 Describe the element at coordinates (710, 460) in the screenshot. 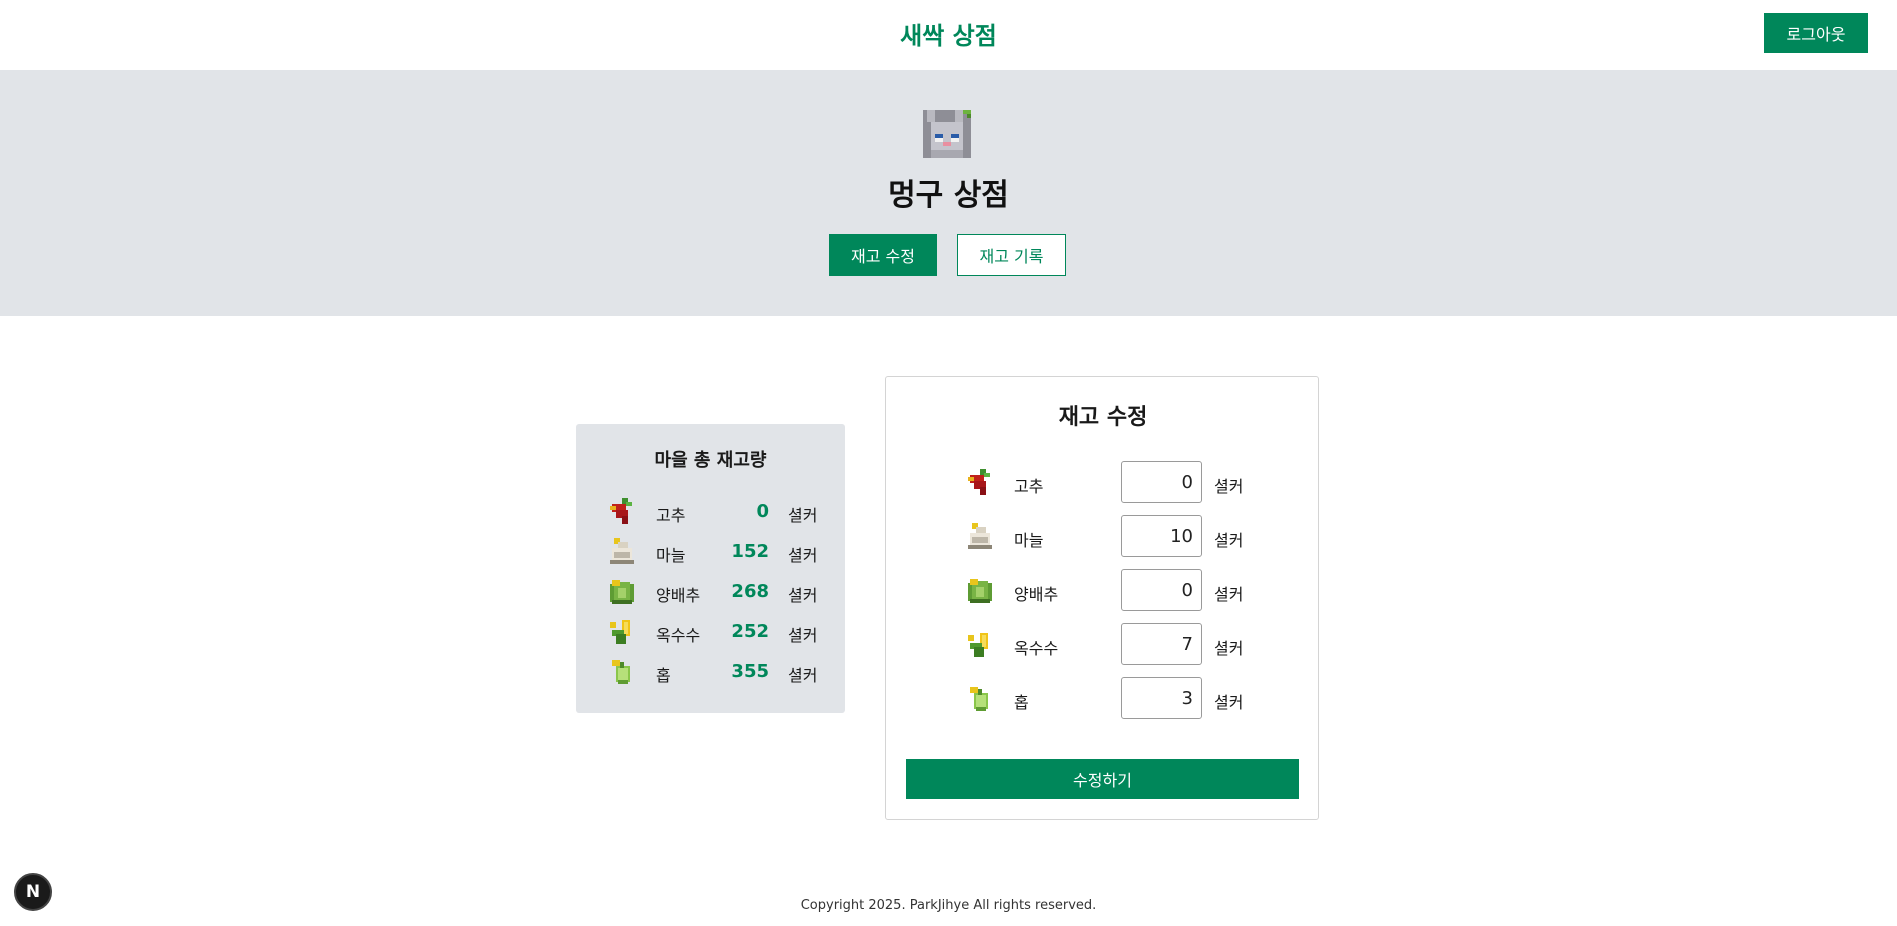

I see `total-stock-title: 마을 총 재고량` at that location.